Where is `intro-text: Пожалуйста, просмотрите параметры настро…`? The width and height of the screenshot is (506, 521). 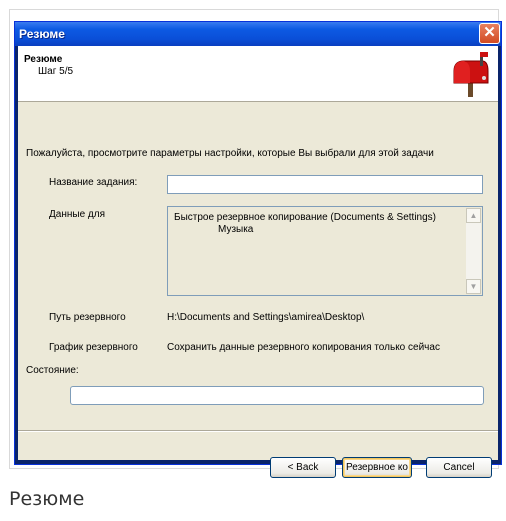
intro-text: Пожалуйста, просмотрите параметры настро… is located at coordinates (230, 153).